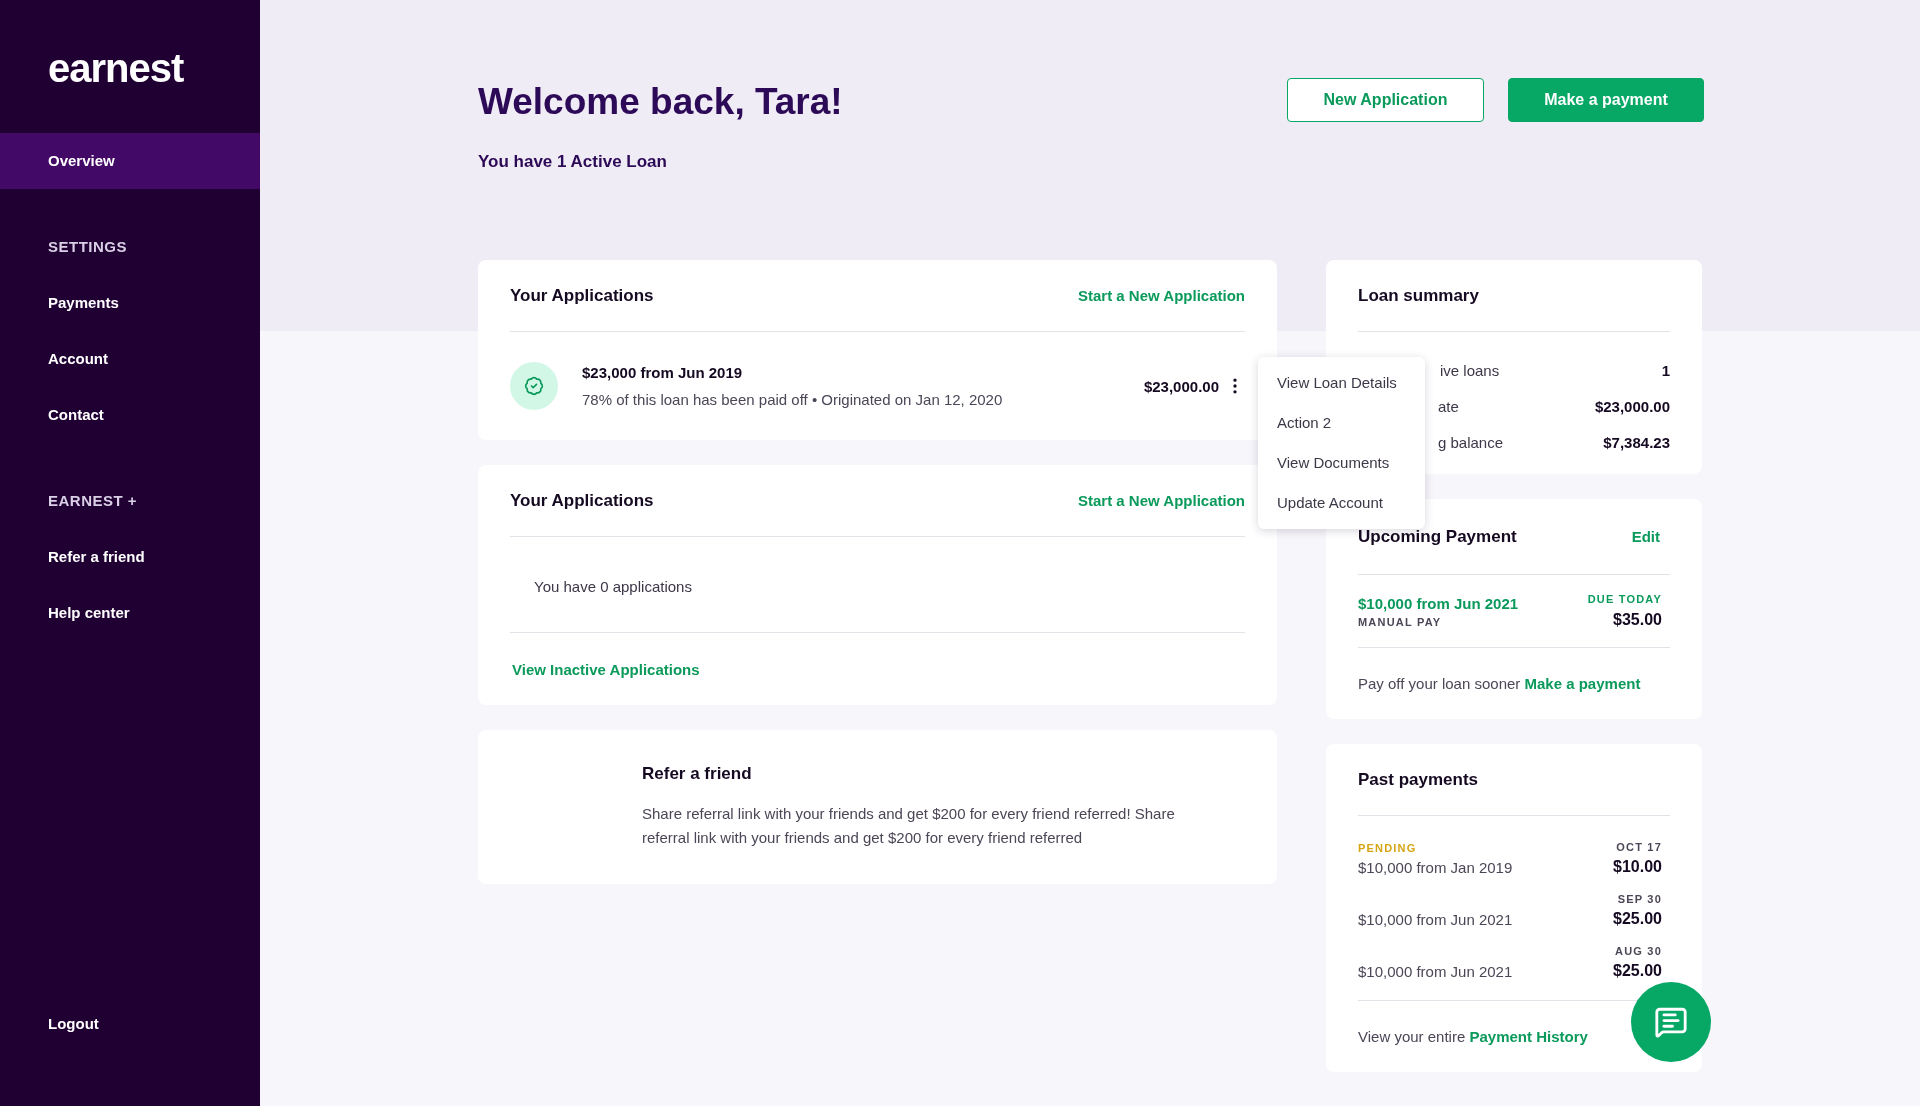 The width and height of the screenshot is (1920, 1106). I want to click on card-title: Loan summary, so click(1418, 295).